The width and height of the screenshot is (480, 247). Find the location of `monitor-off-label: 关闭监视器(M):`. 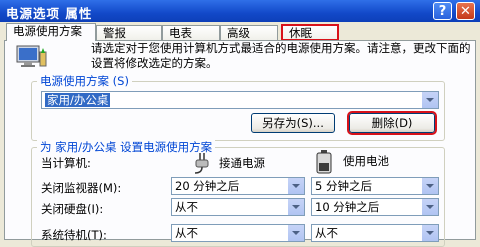

monitor-off-label: 关闭监视器(M): is located at coordinates (81, 188).